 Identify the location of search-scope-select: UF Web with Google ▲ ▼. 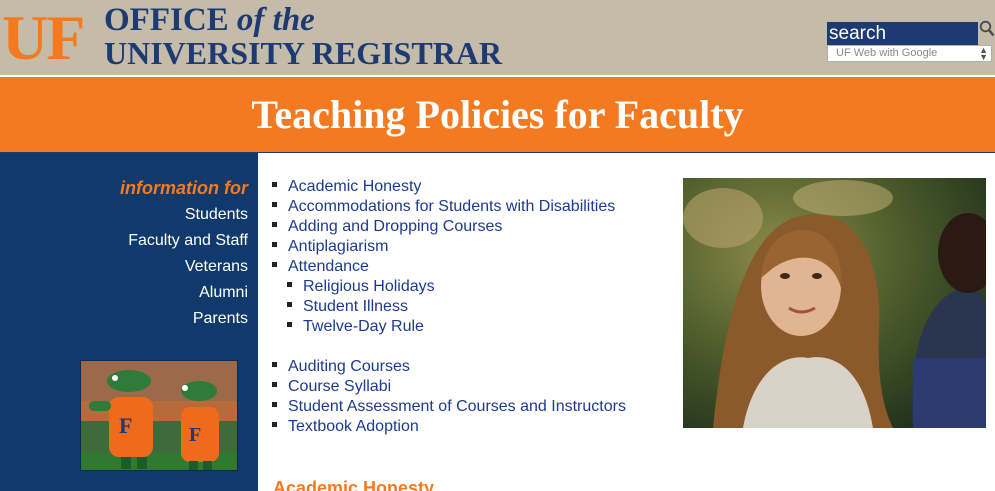
(909, 53).